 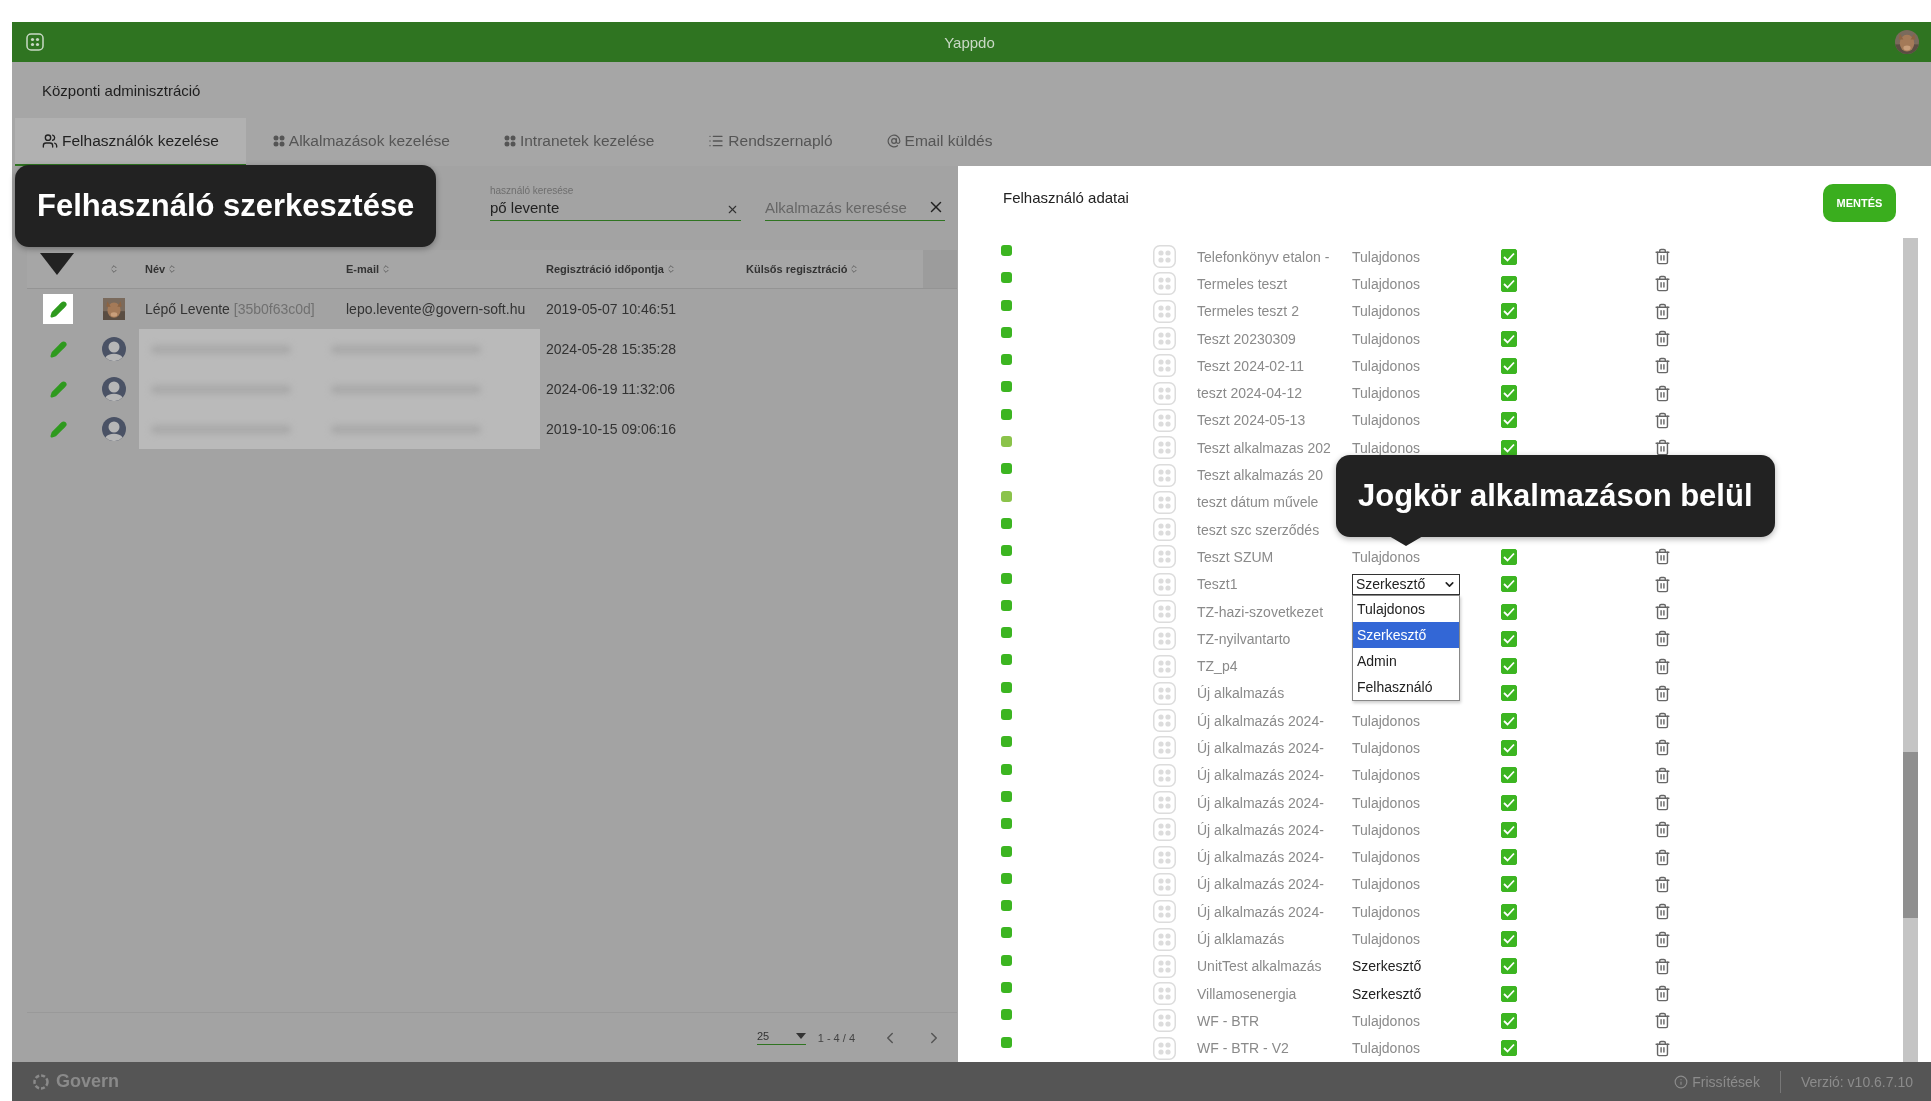 I want to click on tooltip: Jogkör alkalmazáson belül, so click(x=1555, y=496).